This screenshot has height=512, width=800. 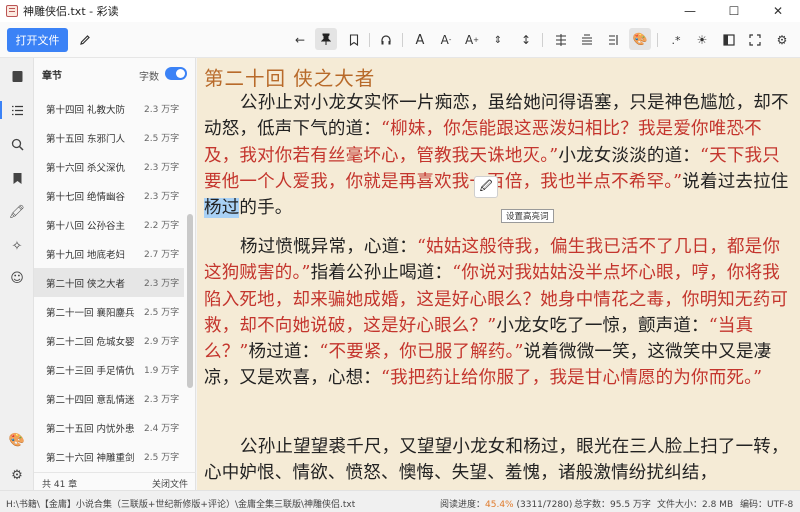 What do you see at coordinates (86, 110) in the screenshot?
I see `chapter-name: 第十四回 礼教大防` at bounding box center [86, 110].